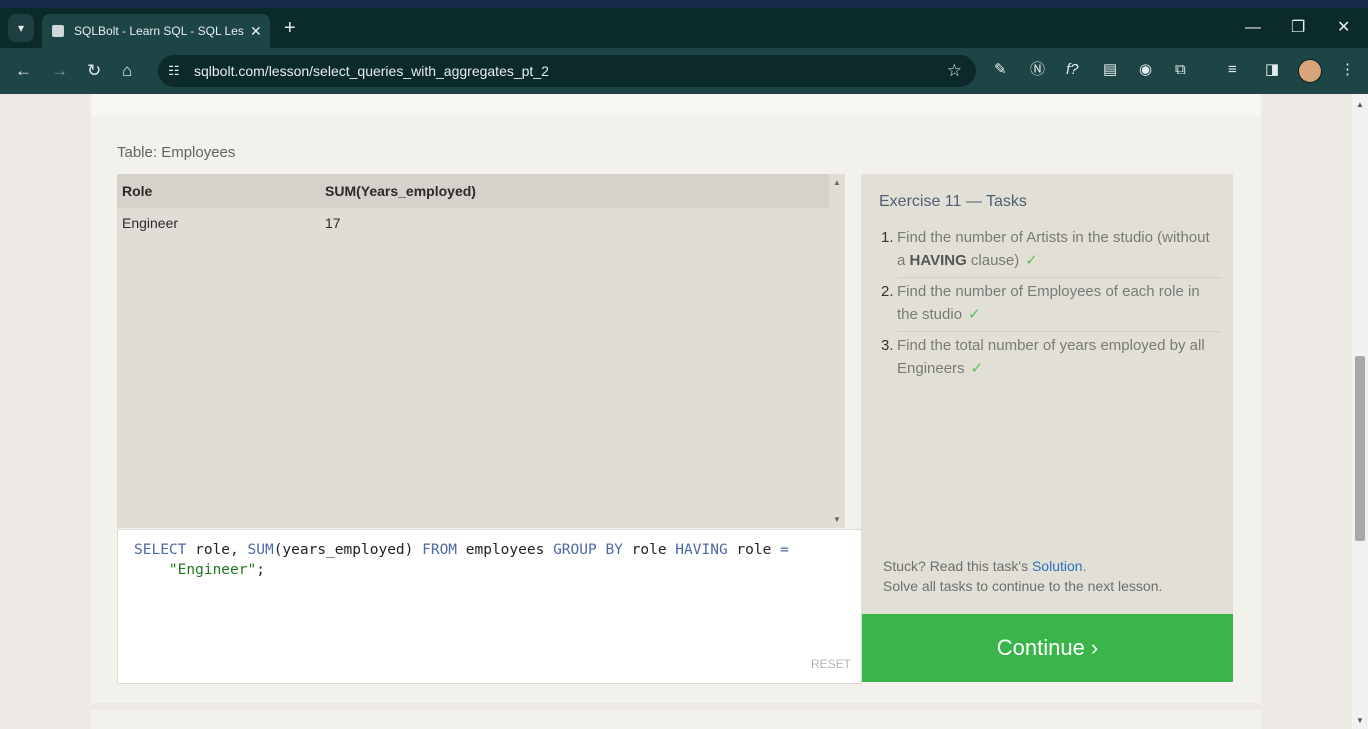 The image size is (1368, 729). I want to click on sql-text: role,, so click(217, 550).